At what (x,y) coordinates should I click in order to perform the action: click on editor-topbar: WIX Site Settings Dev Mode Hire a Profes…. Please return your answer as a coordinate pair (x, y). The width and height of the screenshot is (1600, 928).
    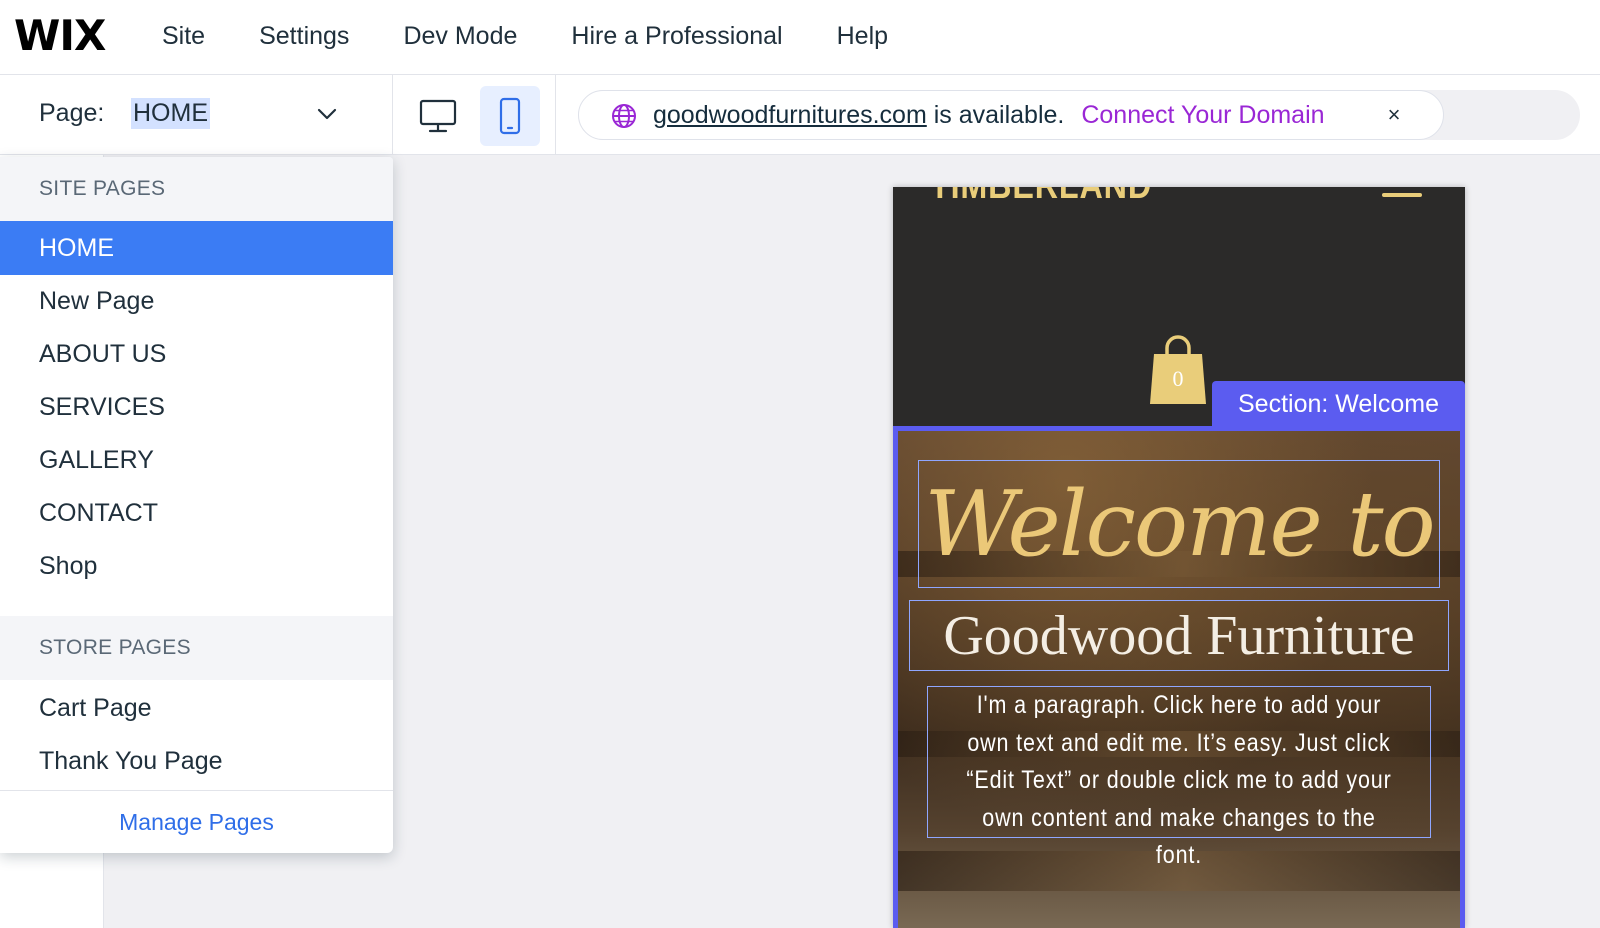
    Looking at the image, I should click on (800, 37).